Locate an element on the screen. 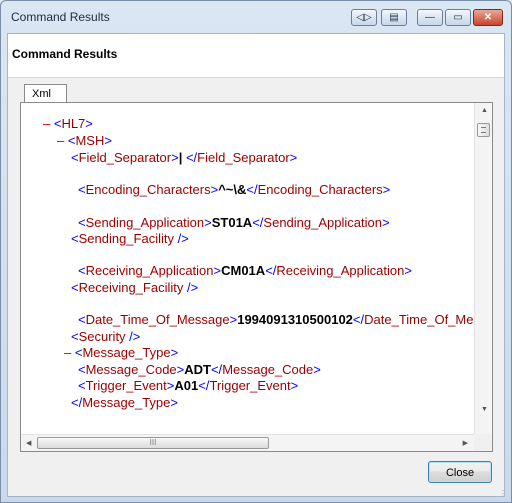 This screenshot has width=512, height=503. xml-value: CM01A is located at coordinates (243, 270).